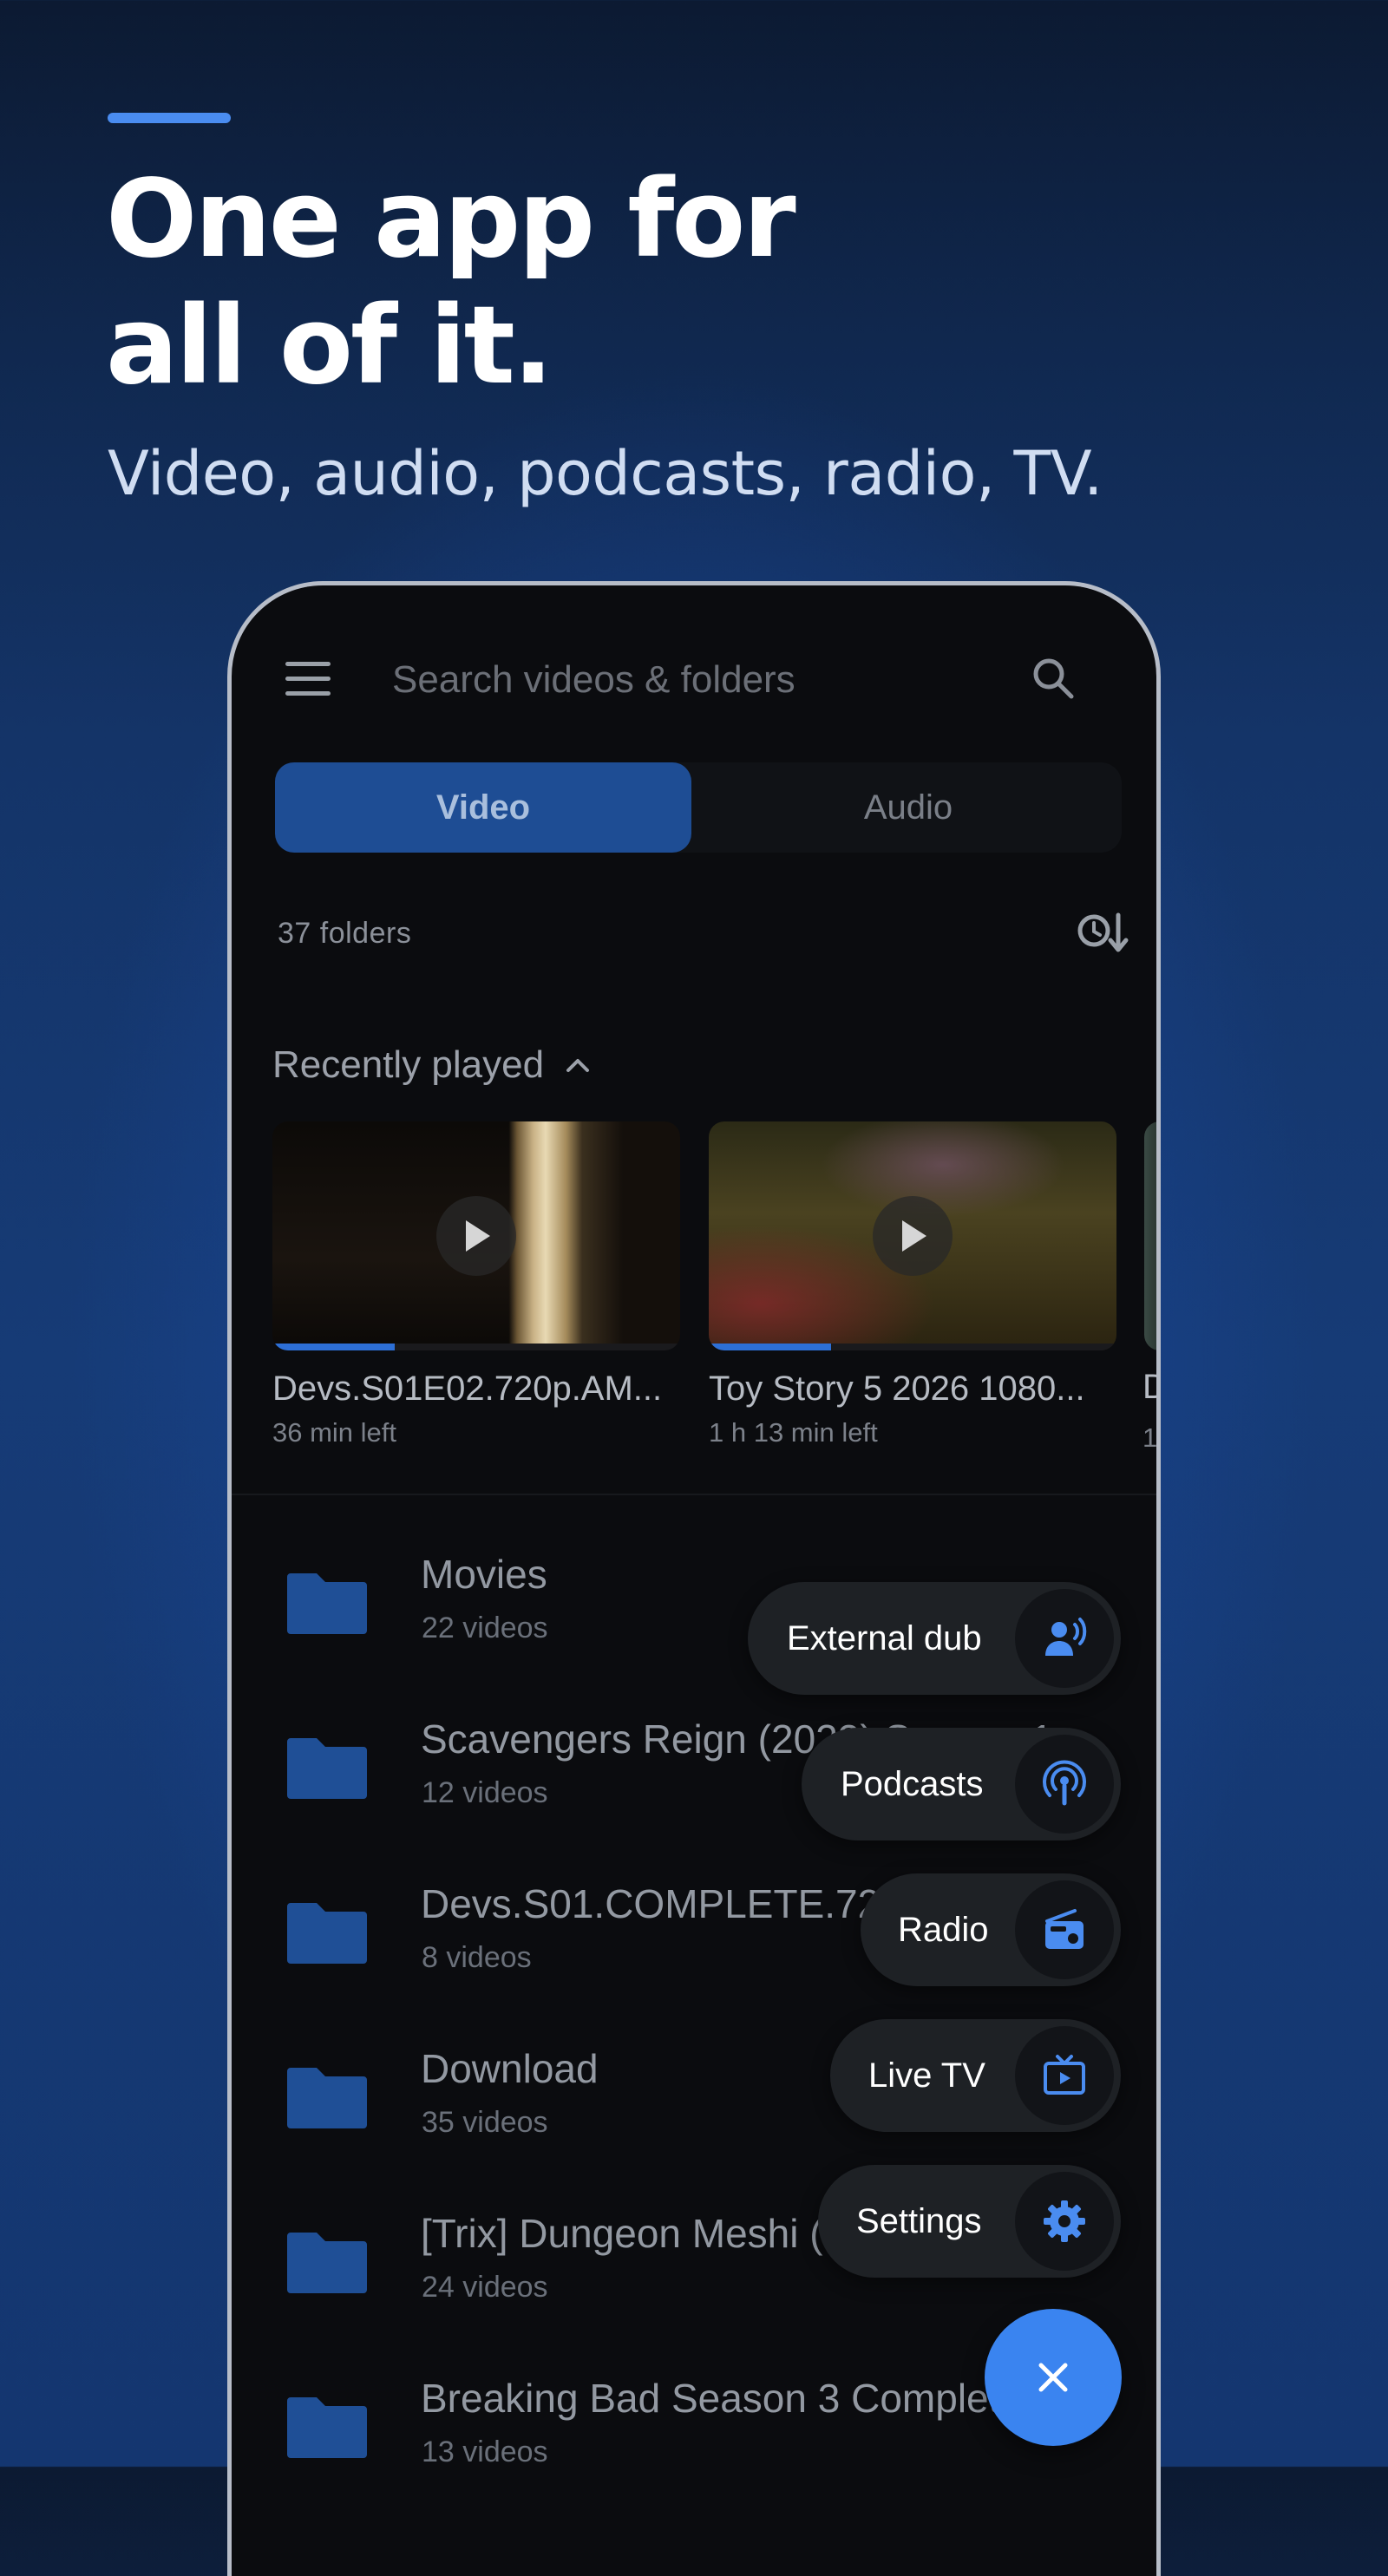 Image resolution: width=1388 pixels, height=2576 pixels. What do you see at coordinates (484, 1574) in the screenshot?
I see `folder-name: Movies` at bounding box center [484, 1574].